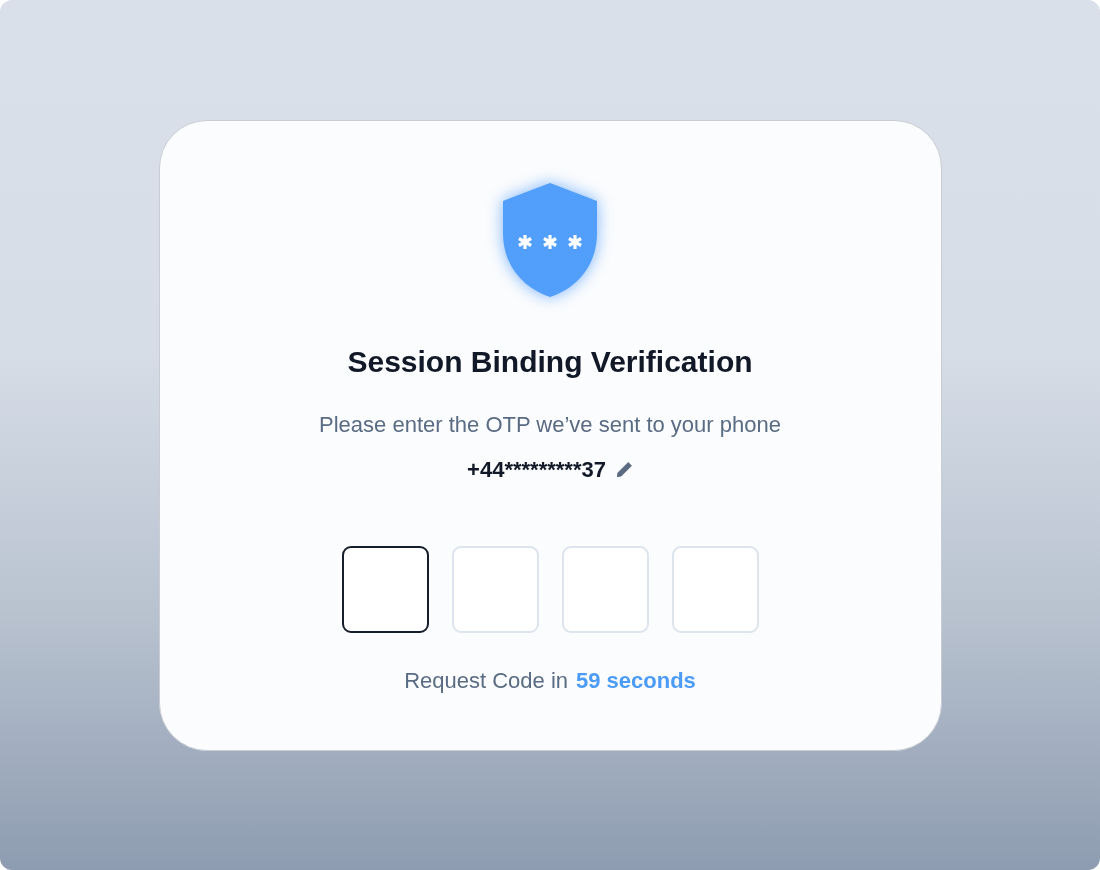 The image size is (1100, 870). Describe the element at coordinates (536, 469) in the screenshot. I see `masked-phone-number: +44*********37` at that location.